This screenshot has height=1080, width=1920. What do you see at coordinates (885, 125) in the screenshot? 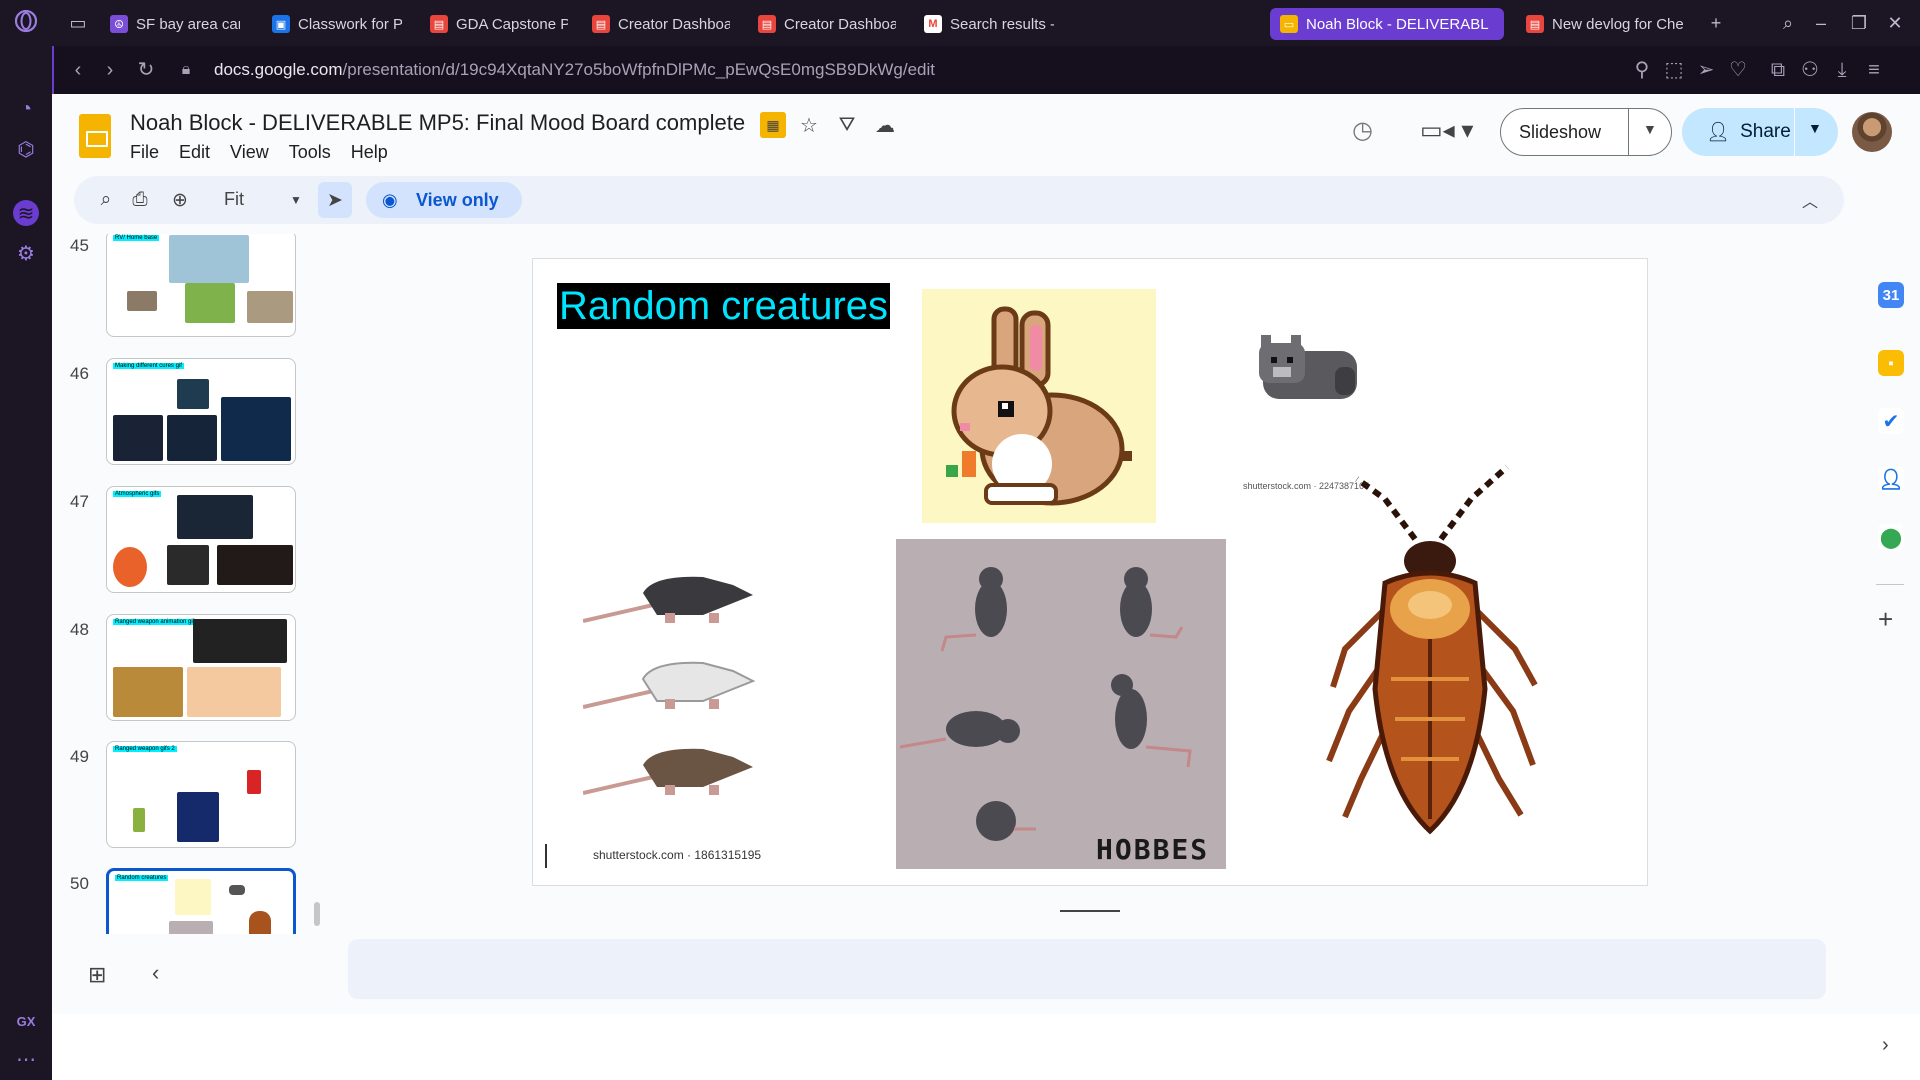
I see `cloud-saved-icon: ☁` at bounding box center [885, 125].